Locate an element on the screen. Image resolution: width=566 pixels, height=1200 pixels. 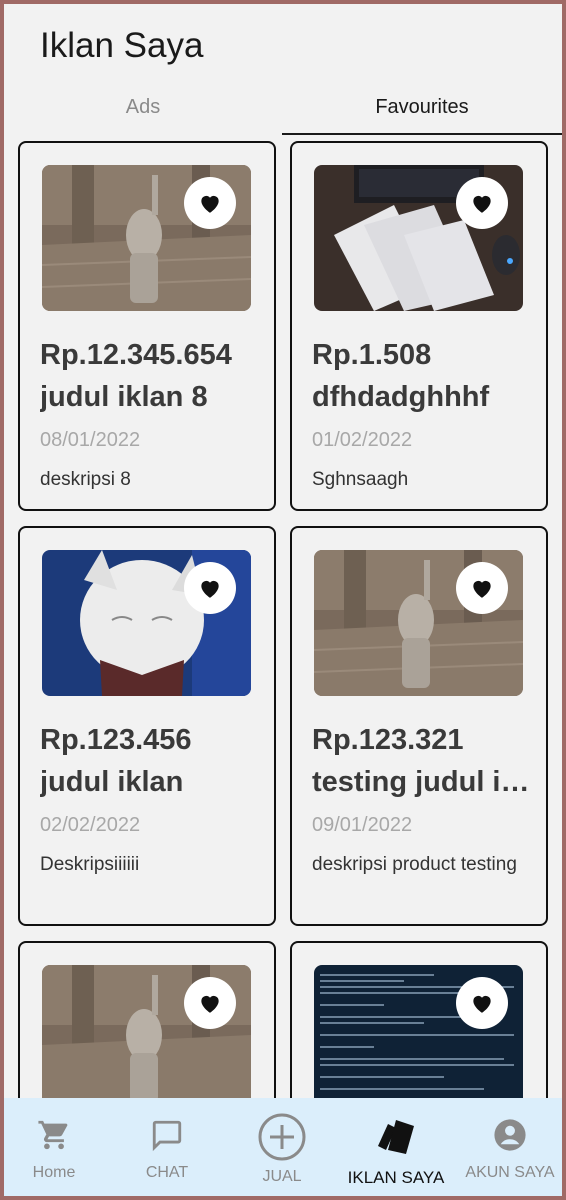
bottom-navigation: Home CHAT JUAL IKLAN SAYA AKUN SAYA is located at coordinates (283, 1147).